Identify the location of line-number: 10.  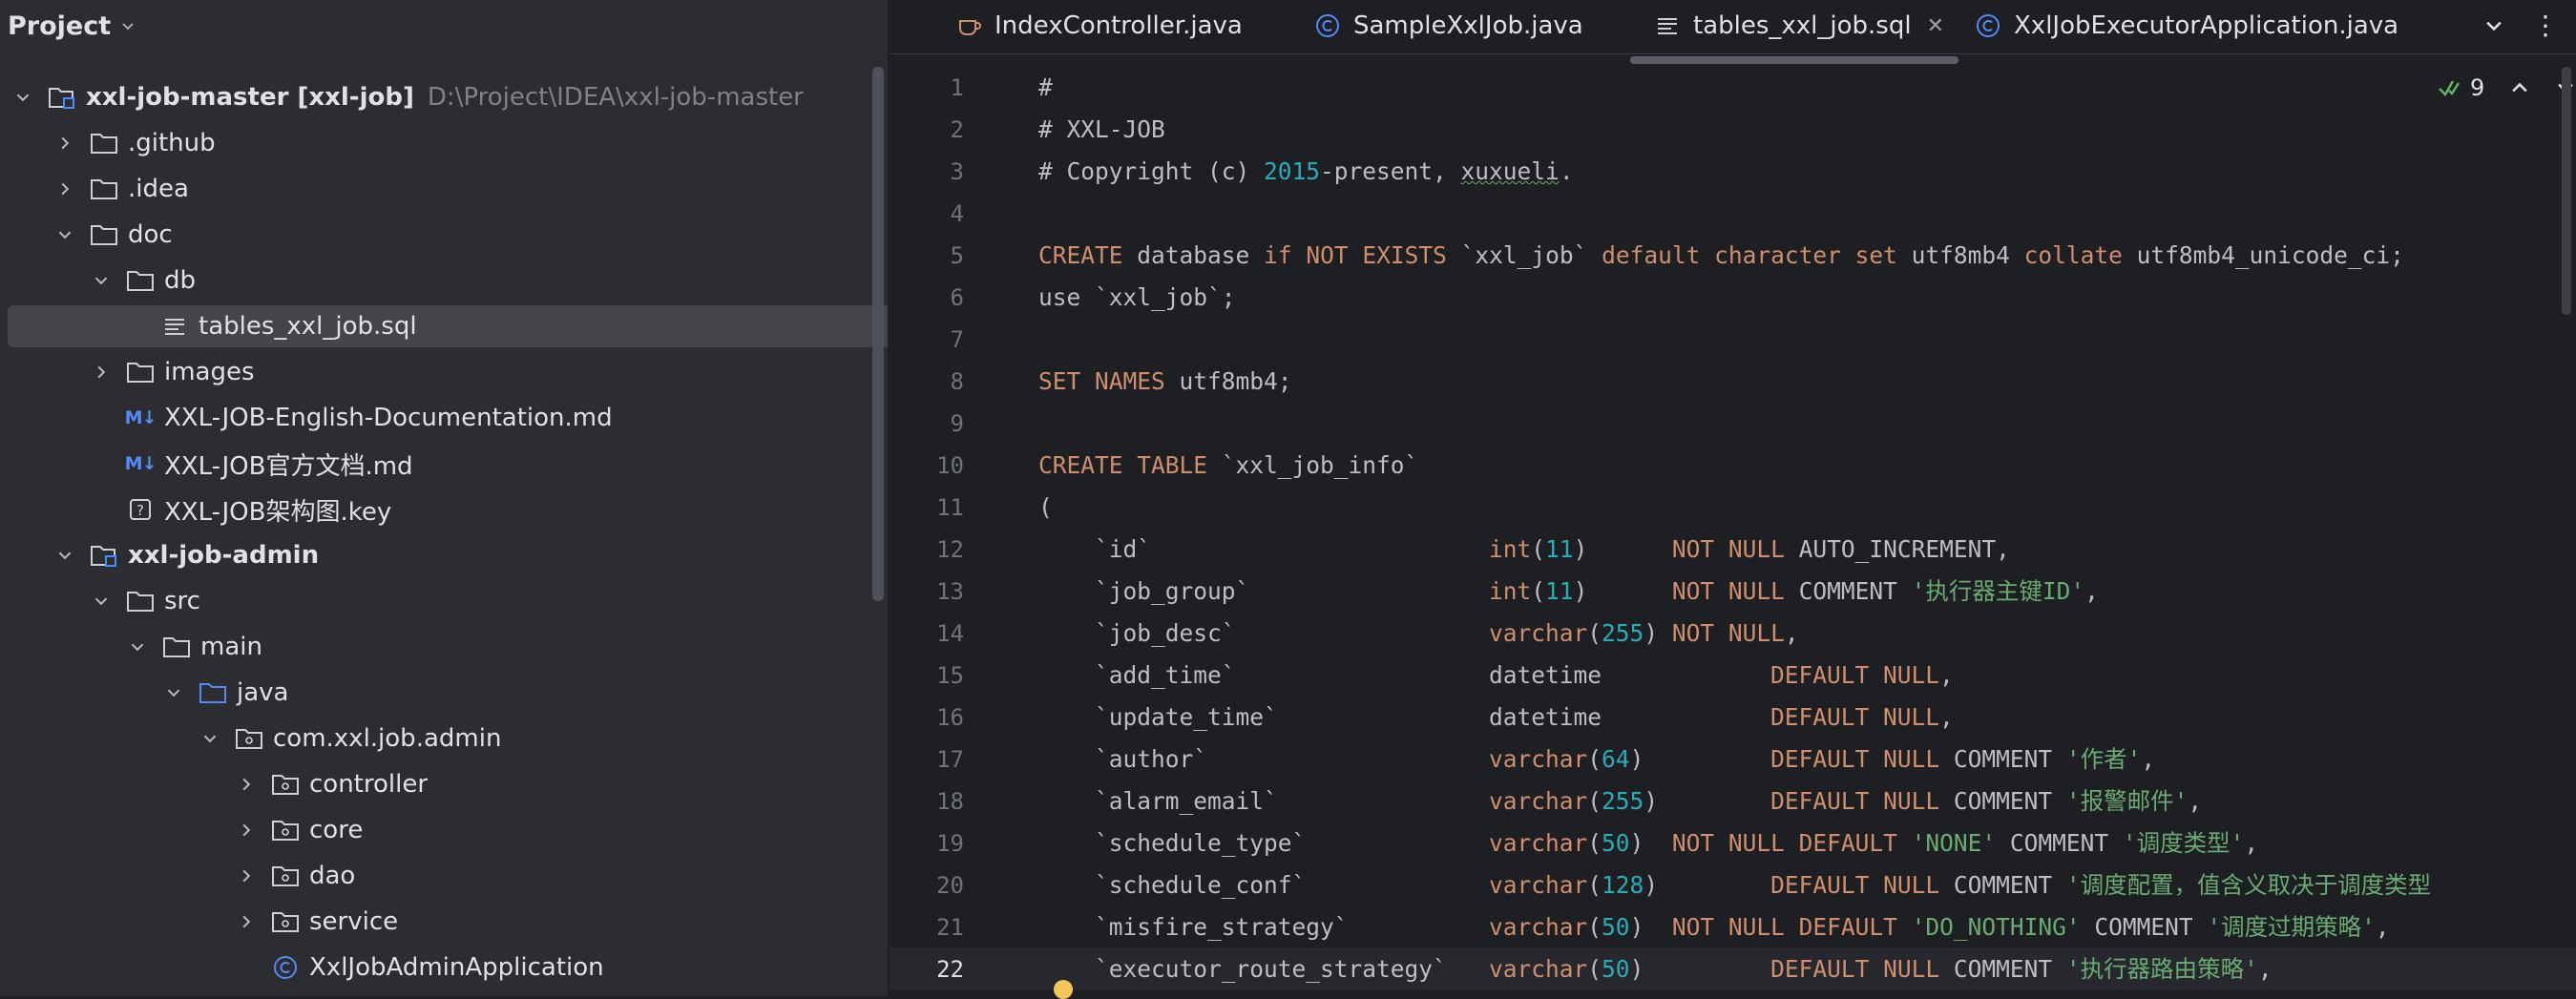
(927, 466).